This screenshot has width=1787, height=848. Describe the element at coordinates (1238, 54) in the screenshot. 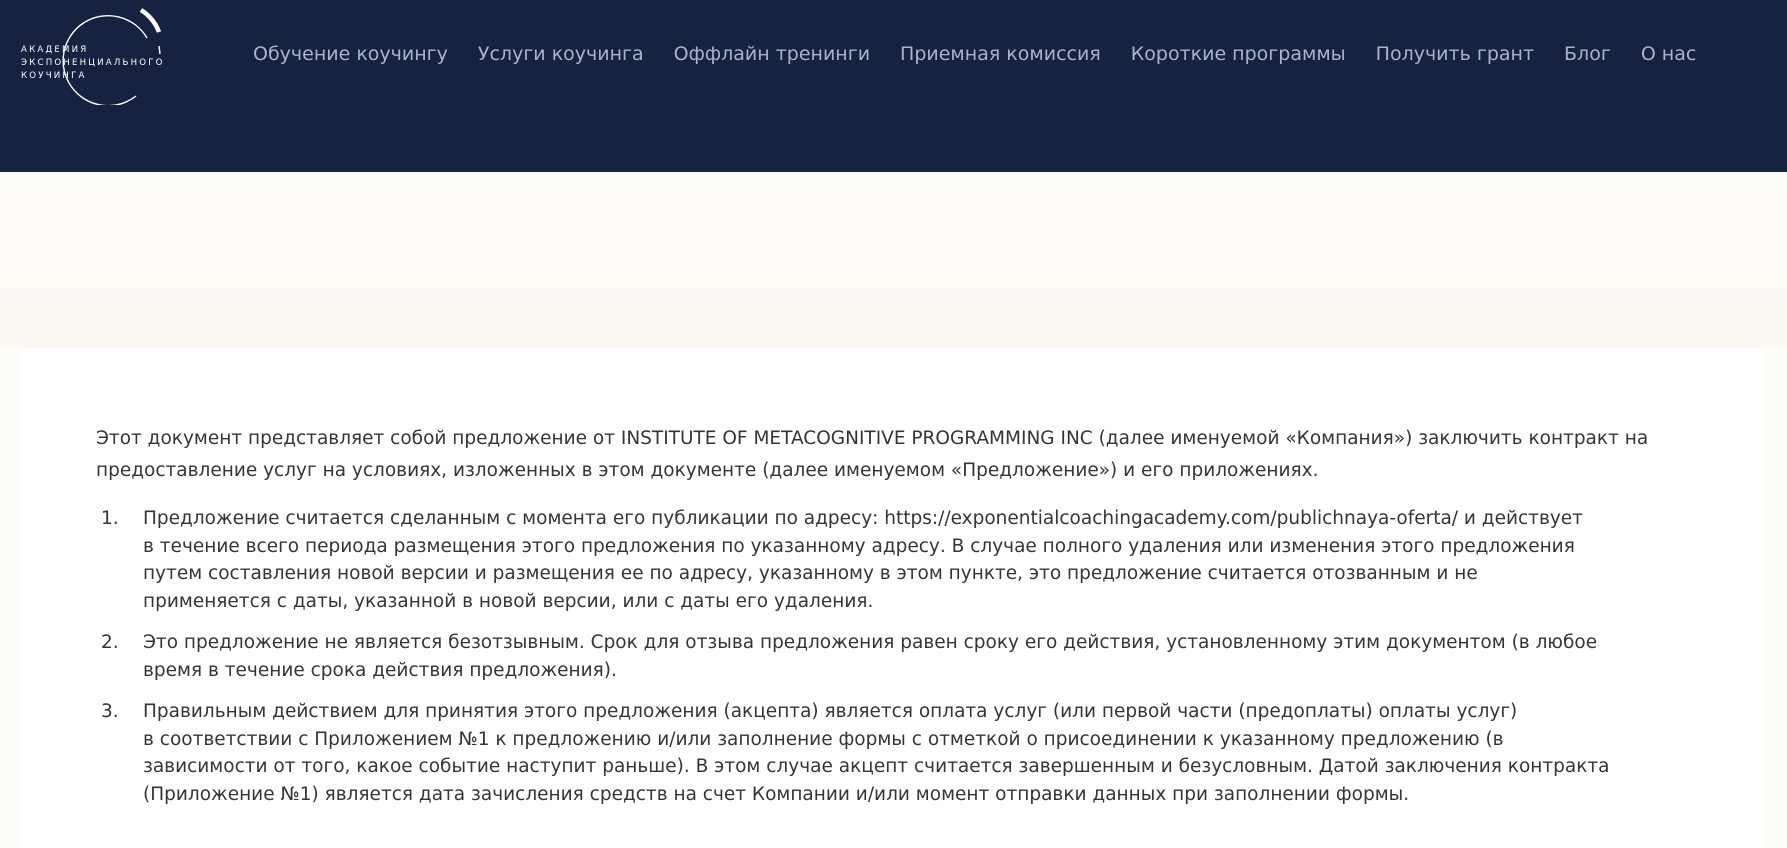

I see `nav-item-short-programs: Короткие программы` at that location.